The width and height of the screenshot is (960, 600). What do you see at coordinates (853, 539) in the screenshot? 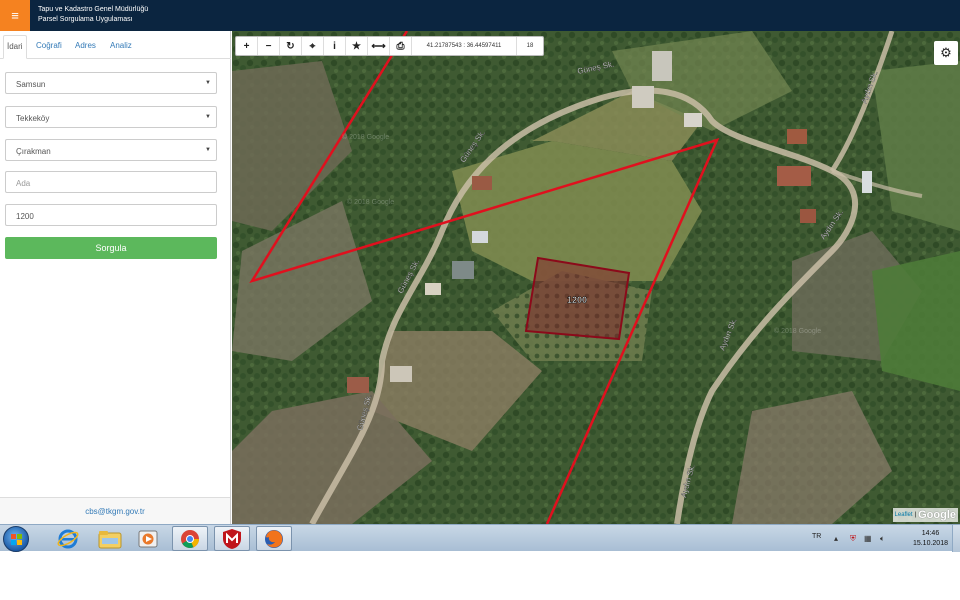
I see `mcafee-tray-icon: ⛨` at bounding box center [853, 539].